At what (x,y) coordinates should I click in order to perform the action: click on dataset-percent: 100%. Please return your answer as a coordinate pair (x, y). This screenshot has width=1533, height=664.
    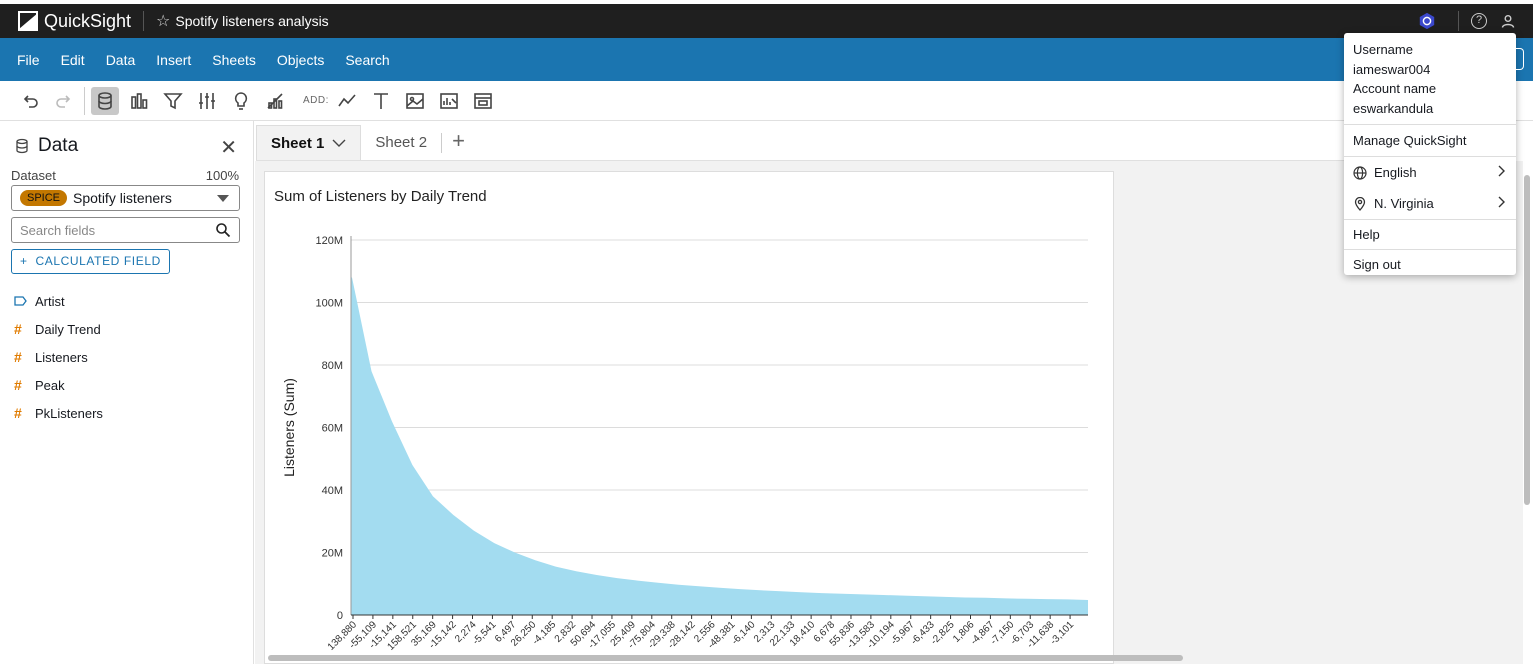
    Looking at the image, I should click on (222, 175).